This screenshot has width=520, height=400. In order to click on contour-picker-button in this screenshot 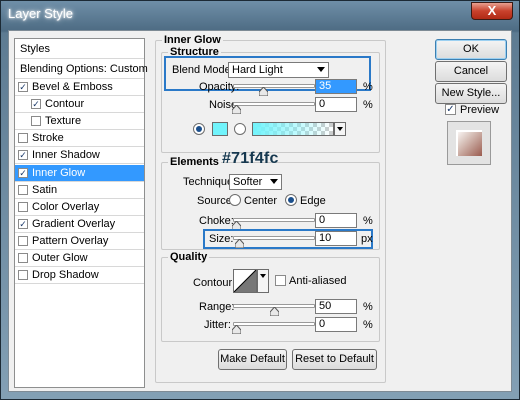, I will do `click(263, 281)`.